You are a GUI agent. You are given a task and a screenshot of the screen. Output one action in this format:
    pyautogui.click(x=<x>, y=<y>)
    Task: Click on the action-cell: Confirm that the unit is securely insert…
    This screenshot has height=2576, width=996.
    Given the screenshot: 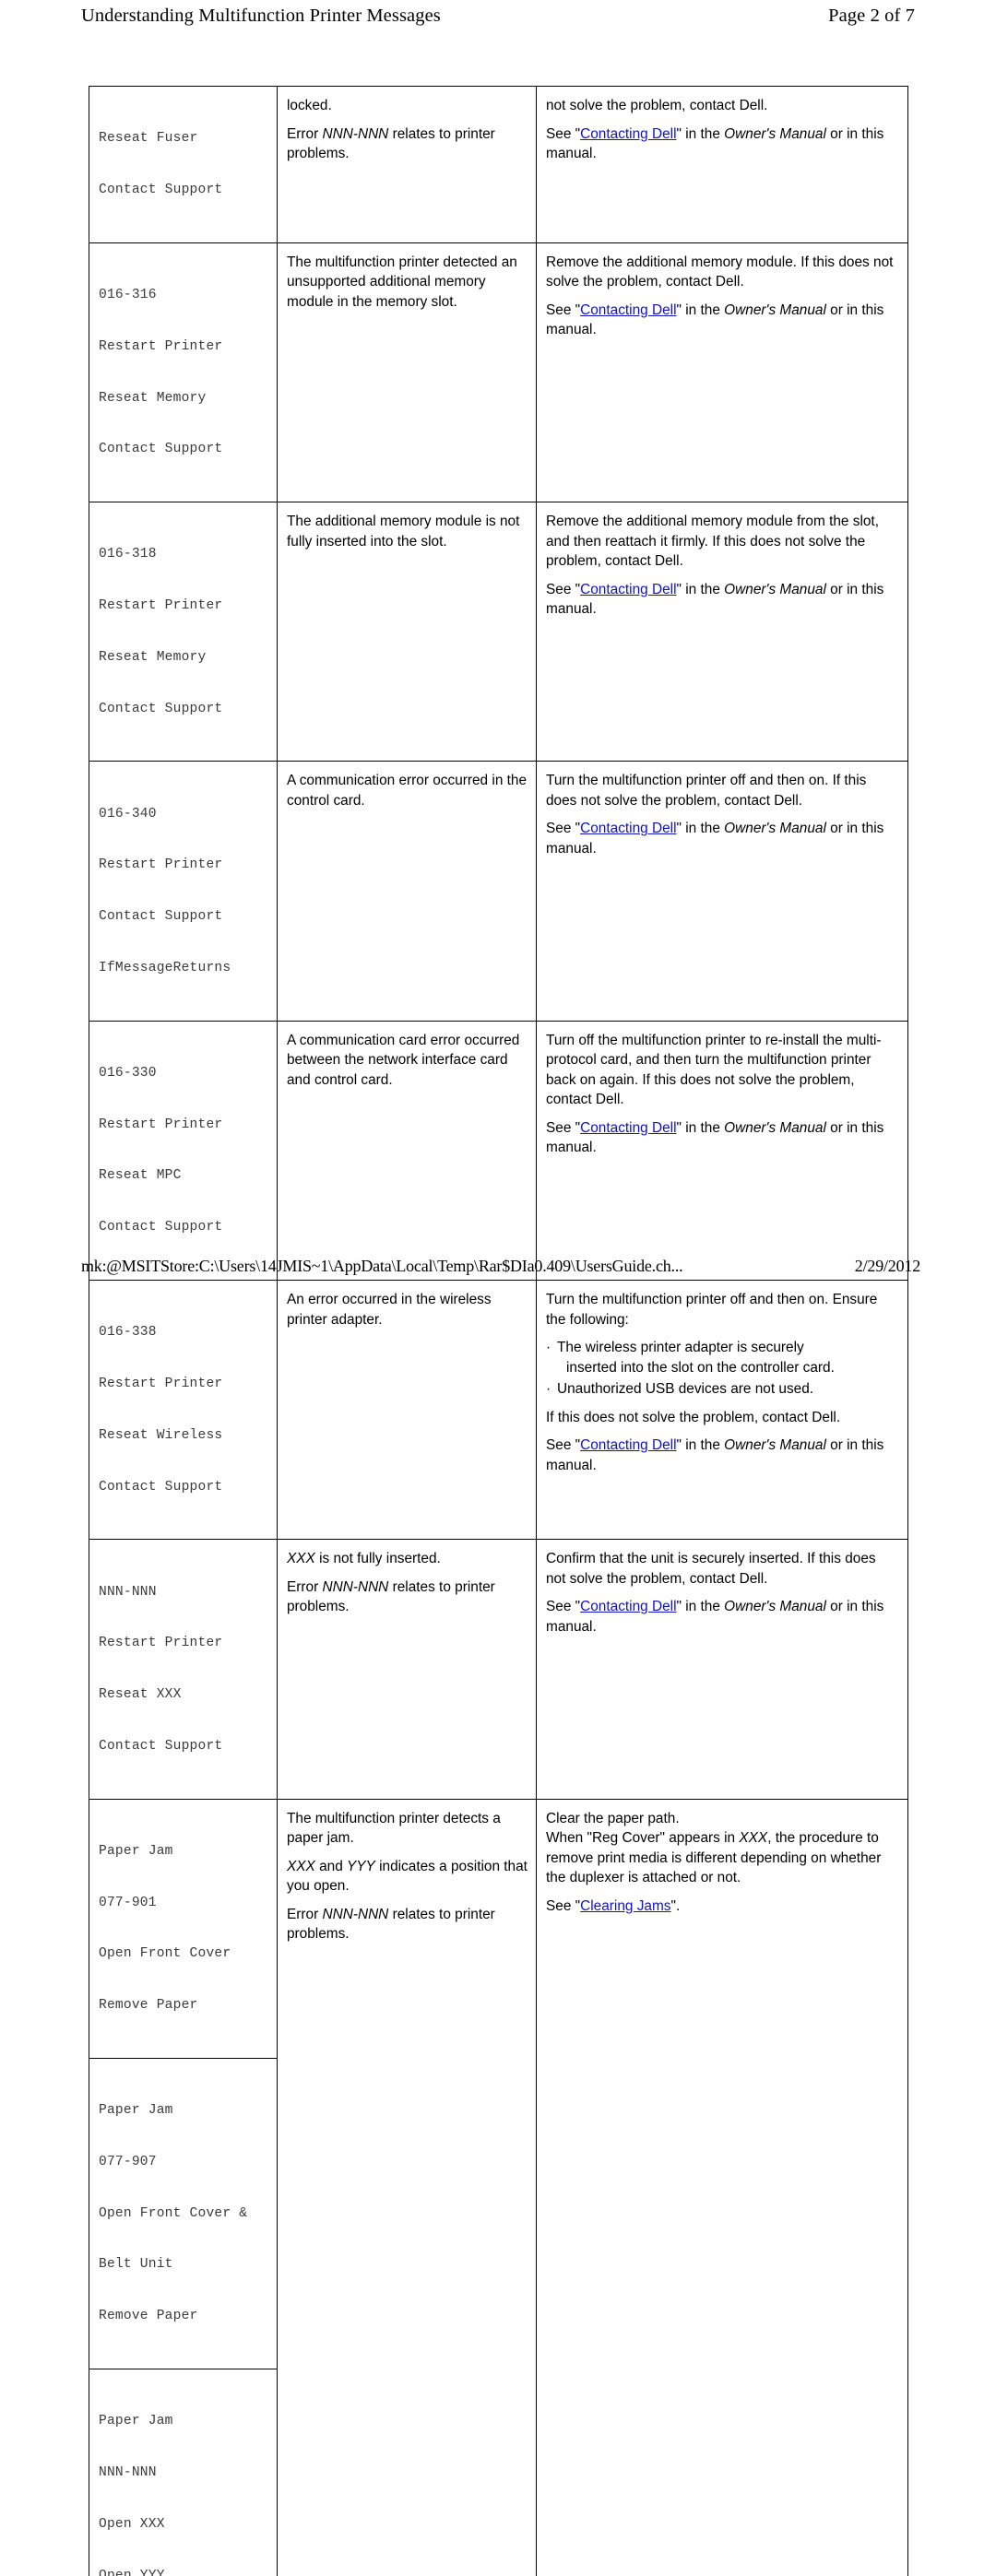 What is the action you would take?
    pyautogui.click(x=722, y=1669)
    